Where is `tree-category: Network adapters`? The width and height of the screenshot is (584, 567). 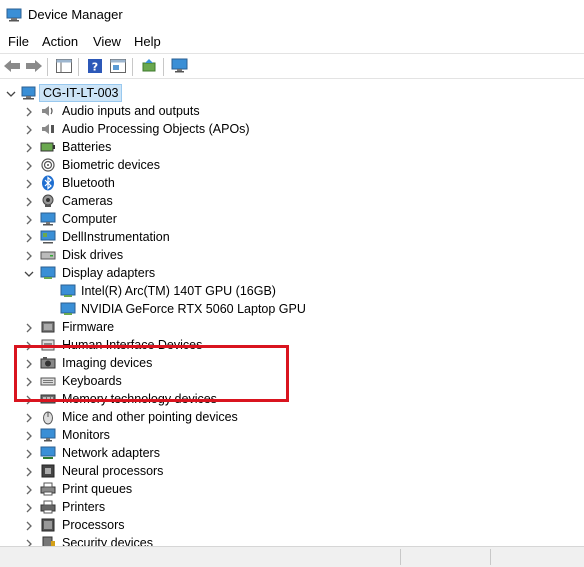
tree-category: Network adapters is located at coordinates (292, 453).